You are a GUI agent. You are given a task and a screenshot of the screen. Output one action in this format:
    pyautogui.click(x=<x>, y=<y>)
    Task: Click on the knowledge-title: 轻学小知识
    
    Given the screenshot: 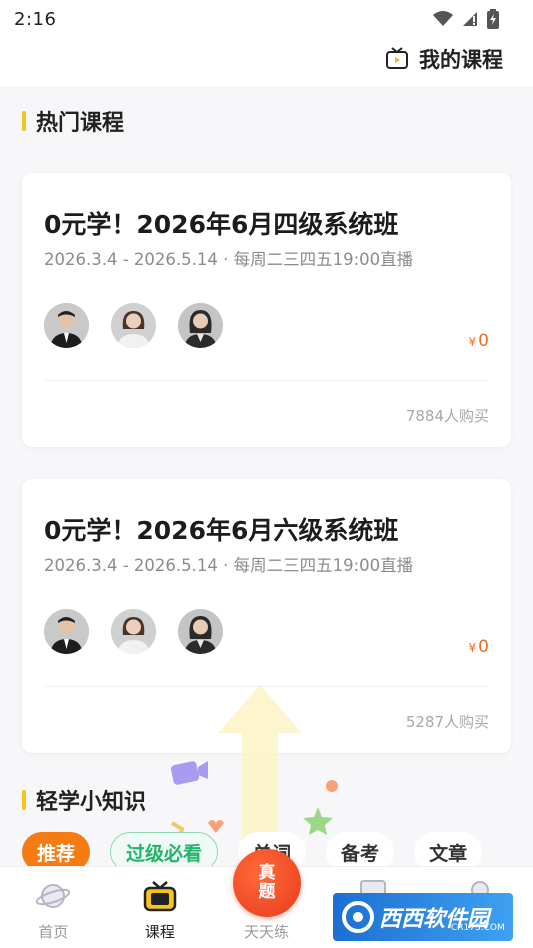 What is the action you would take?
    pyautogui.click(x=91, y=802)
    